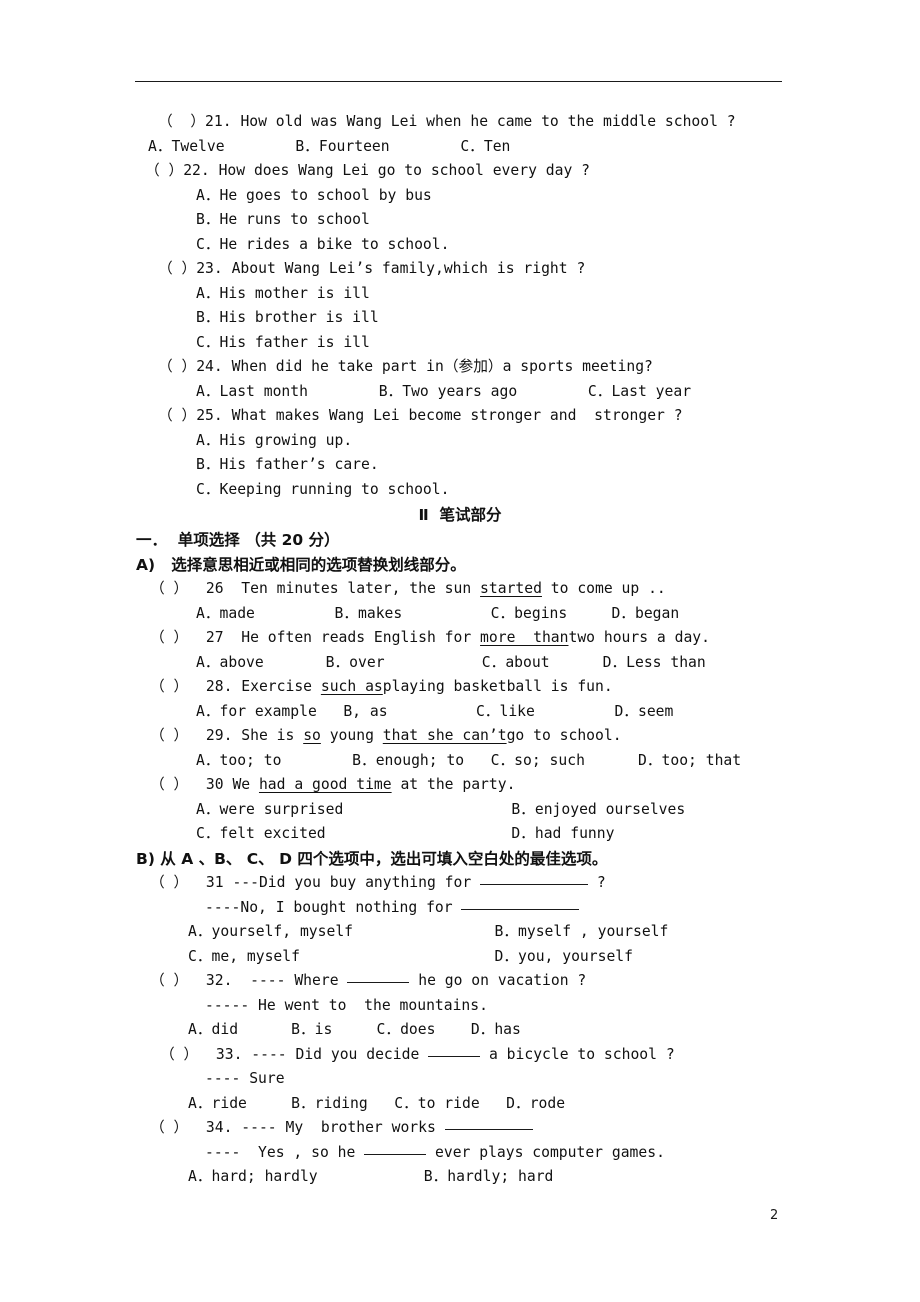 The width and height of the screenshot is (920, 1302). What do you see at coordinates (169, 980) in the screenshot?
I see `question-32-marker: （ ）` at bounding box center [169, 980].